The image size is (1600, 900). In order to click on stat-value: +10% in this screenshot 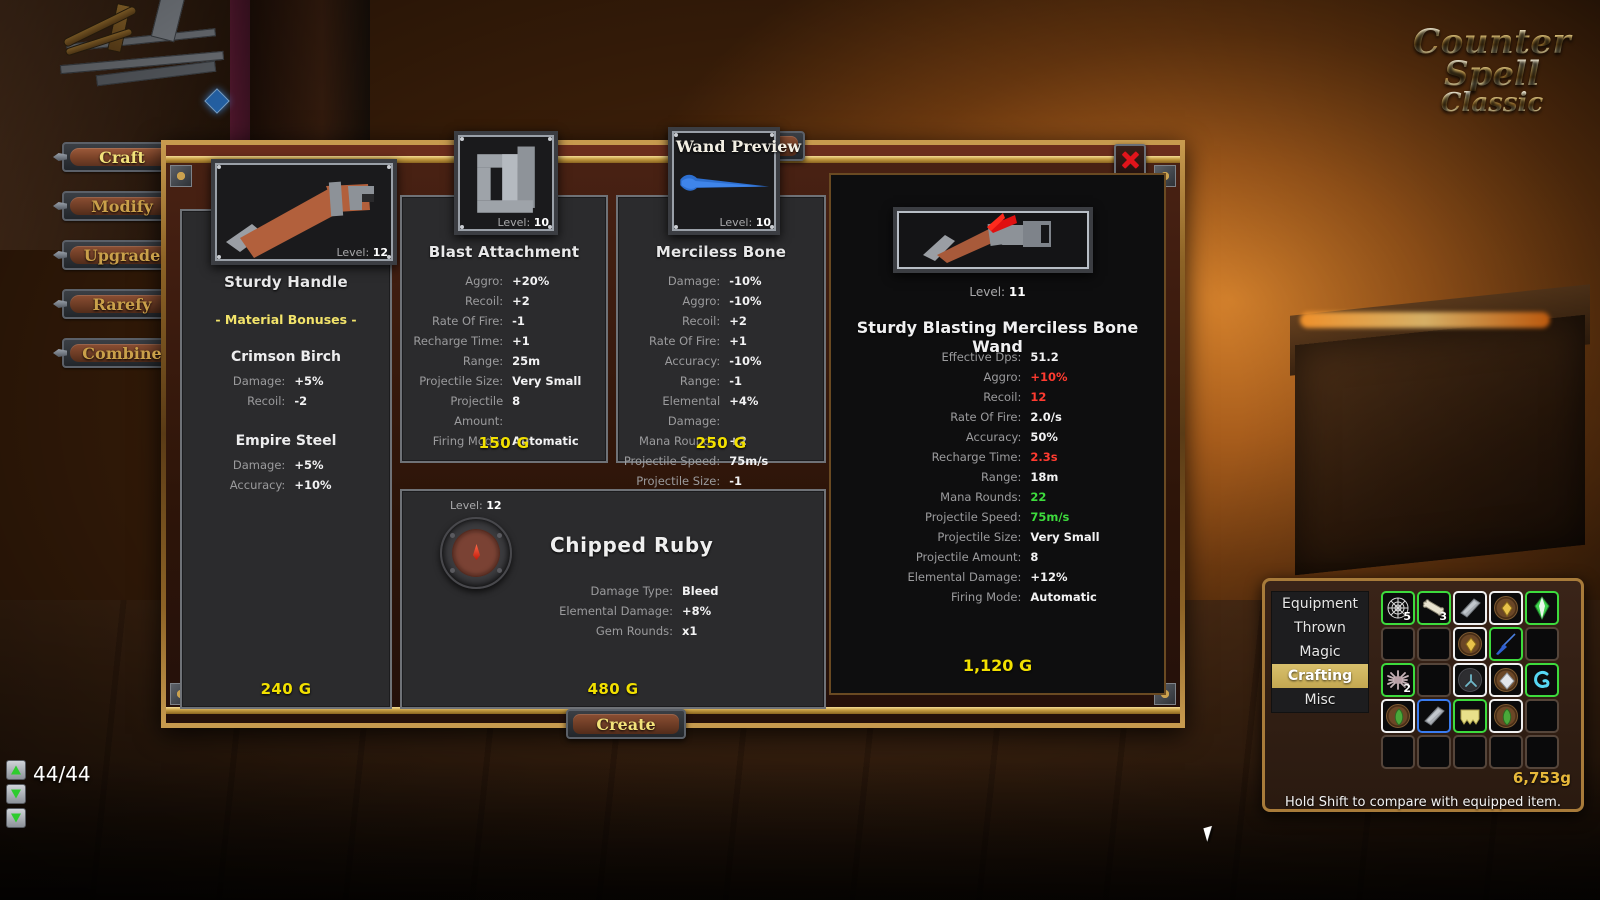, I will do `click(1049, 377)`.